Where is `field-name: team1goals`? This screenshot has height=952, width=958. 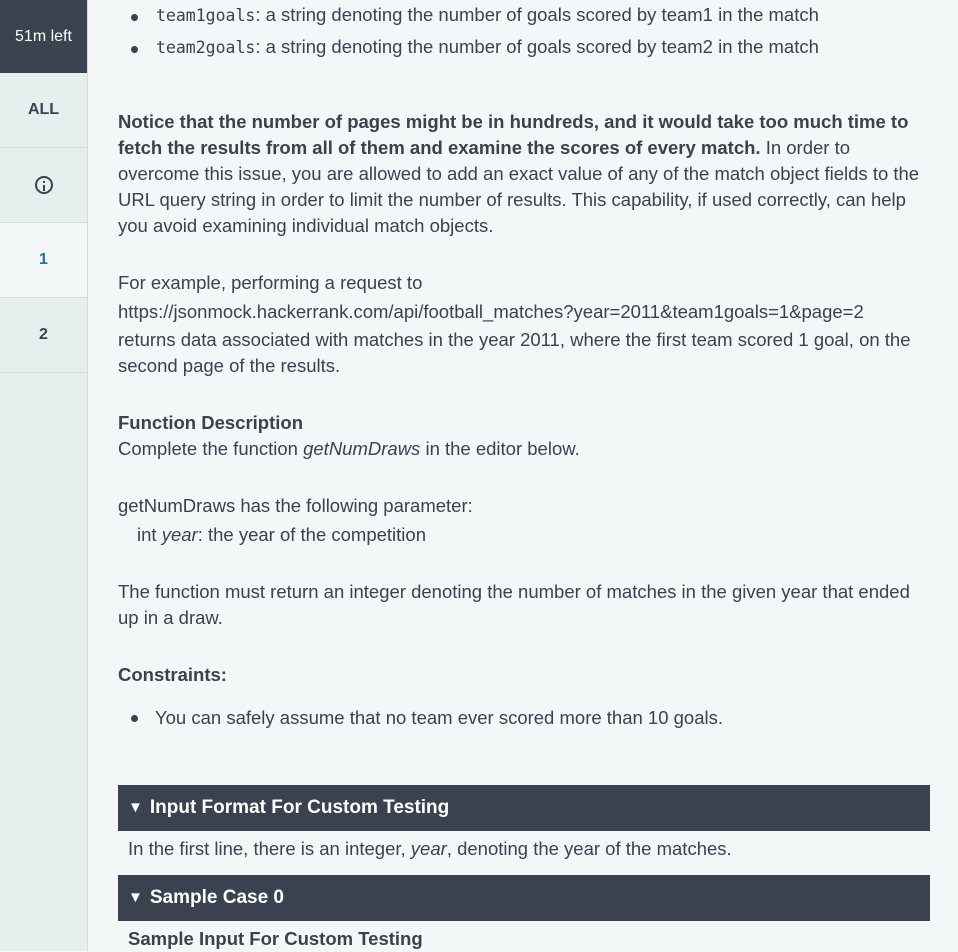
field-name: team1goals is located at coordinates (206, 15).